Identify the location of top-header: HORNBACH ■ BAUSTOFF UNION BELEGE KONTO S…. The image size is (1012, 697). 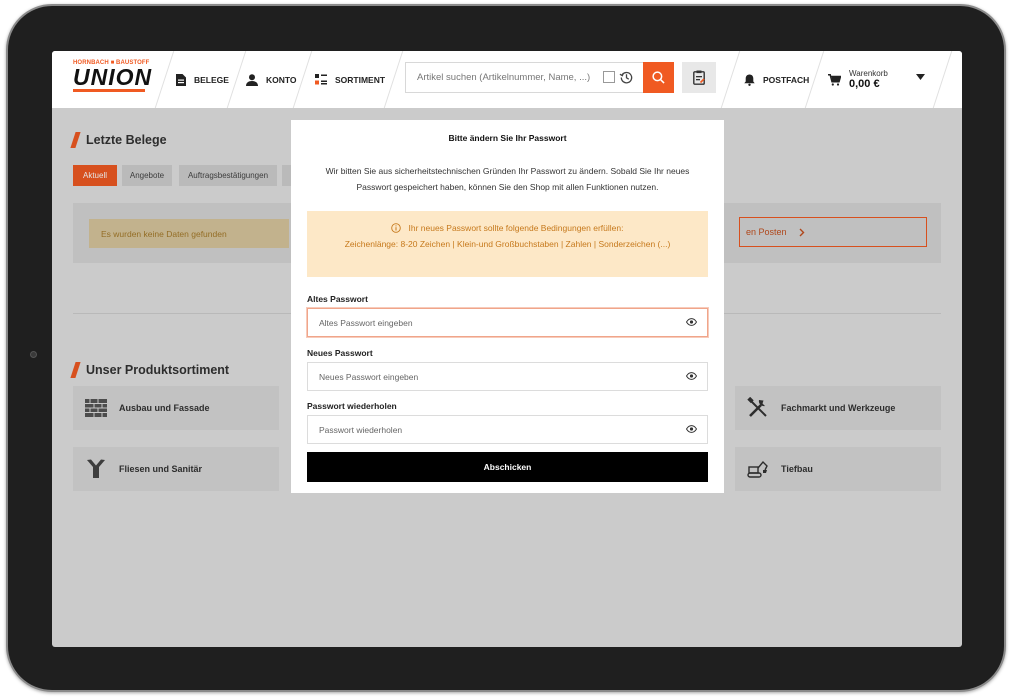
(507, 79).